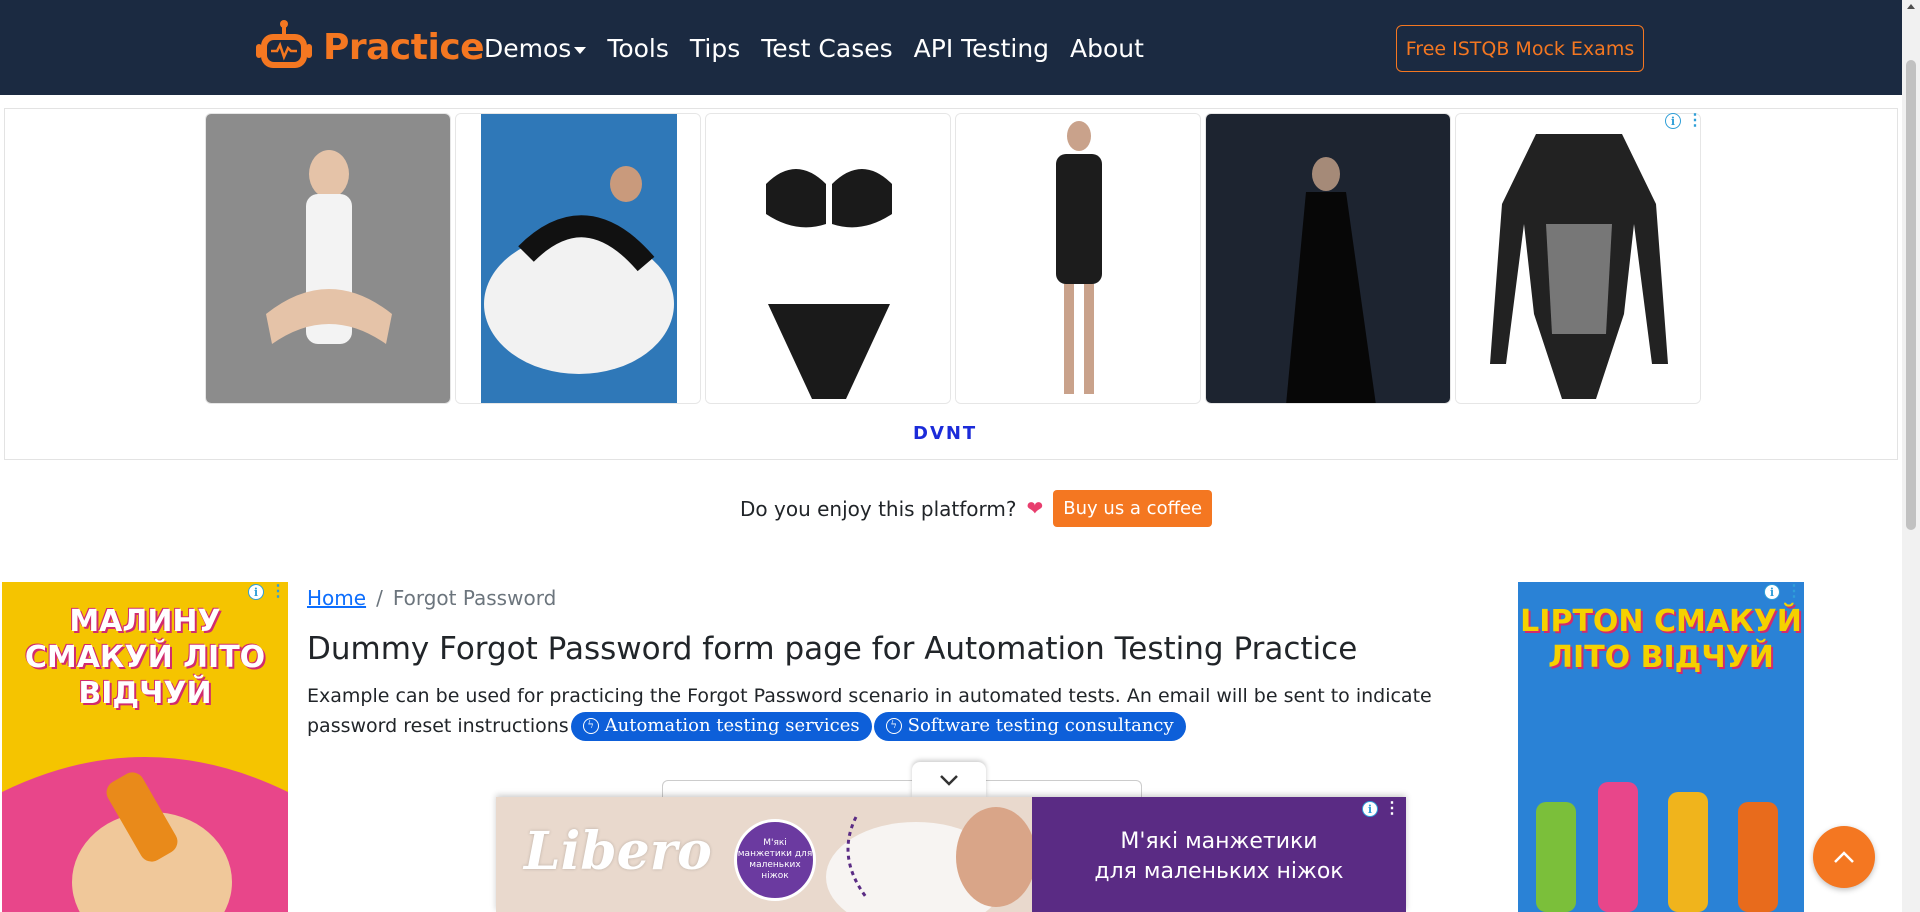 The height and width of the screenshot is (912, 1920). What do you see at coordinates (474, 598) in the screenshot?
I see `breadcrumb-current: Forgot Password` at bounding box center [474, 598].